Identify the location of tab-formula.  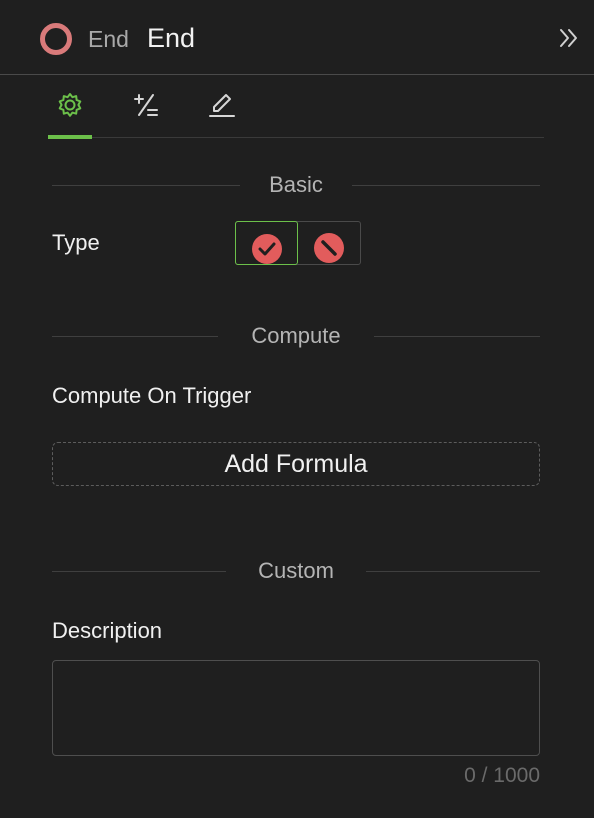
(146, 114).